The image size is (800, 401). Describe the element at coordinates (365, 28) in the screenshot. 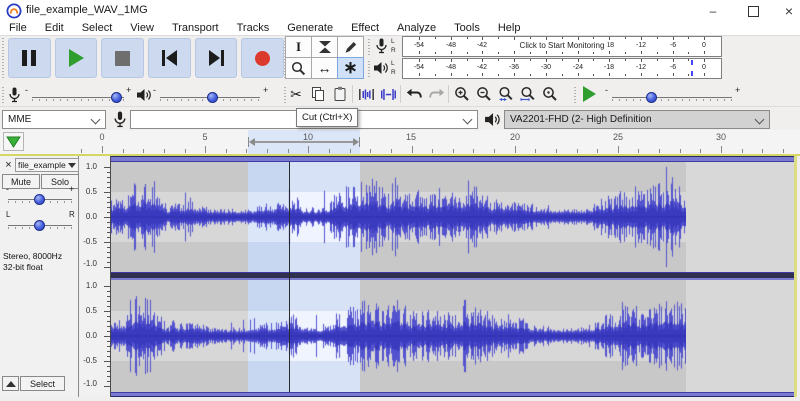

I see `menu-item-effect: Effect` at that location.